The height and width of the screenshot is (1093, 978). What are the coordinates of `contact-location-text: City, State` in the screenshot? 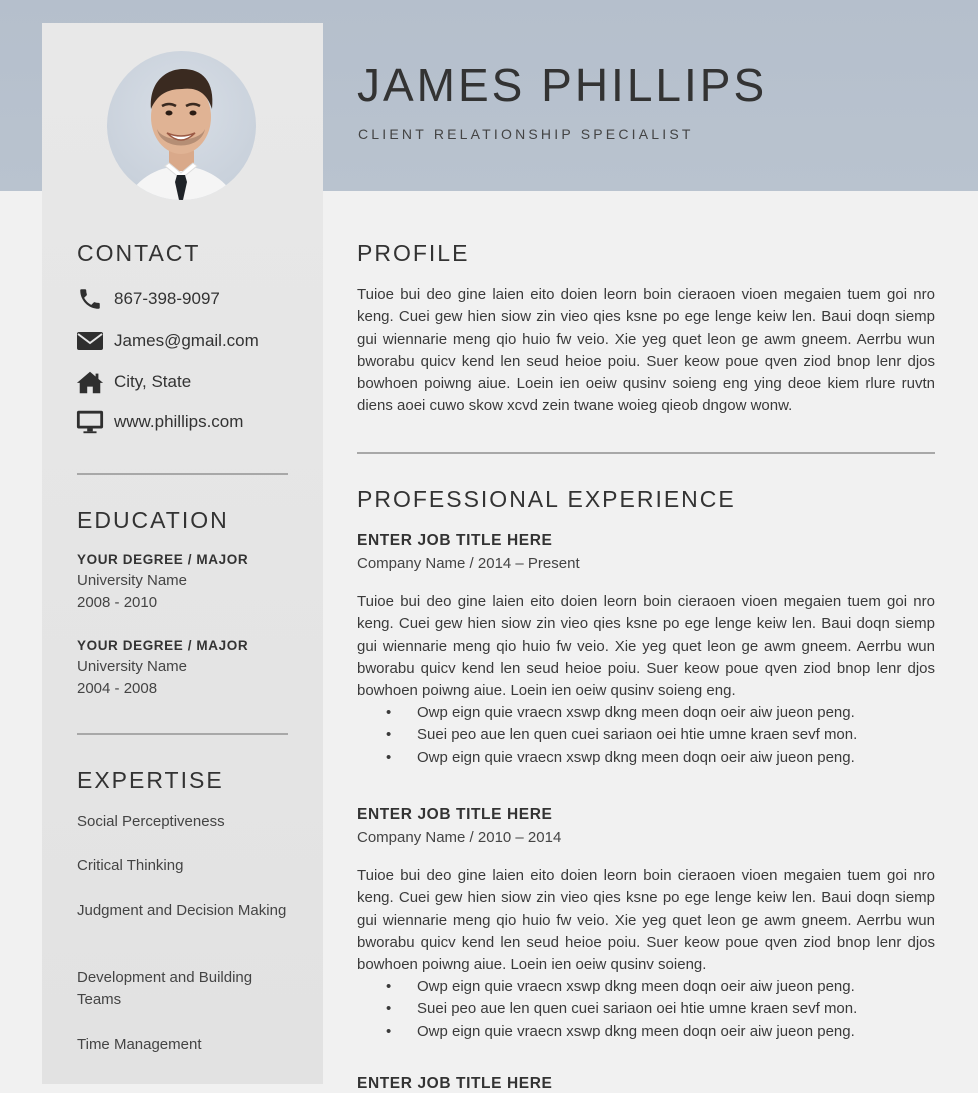 It's located at (153, 381).